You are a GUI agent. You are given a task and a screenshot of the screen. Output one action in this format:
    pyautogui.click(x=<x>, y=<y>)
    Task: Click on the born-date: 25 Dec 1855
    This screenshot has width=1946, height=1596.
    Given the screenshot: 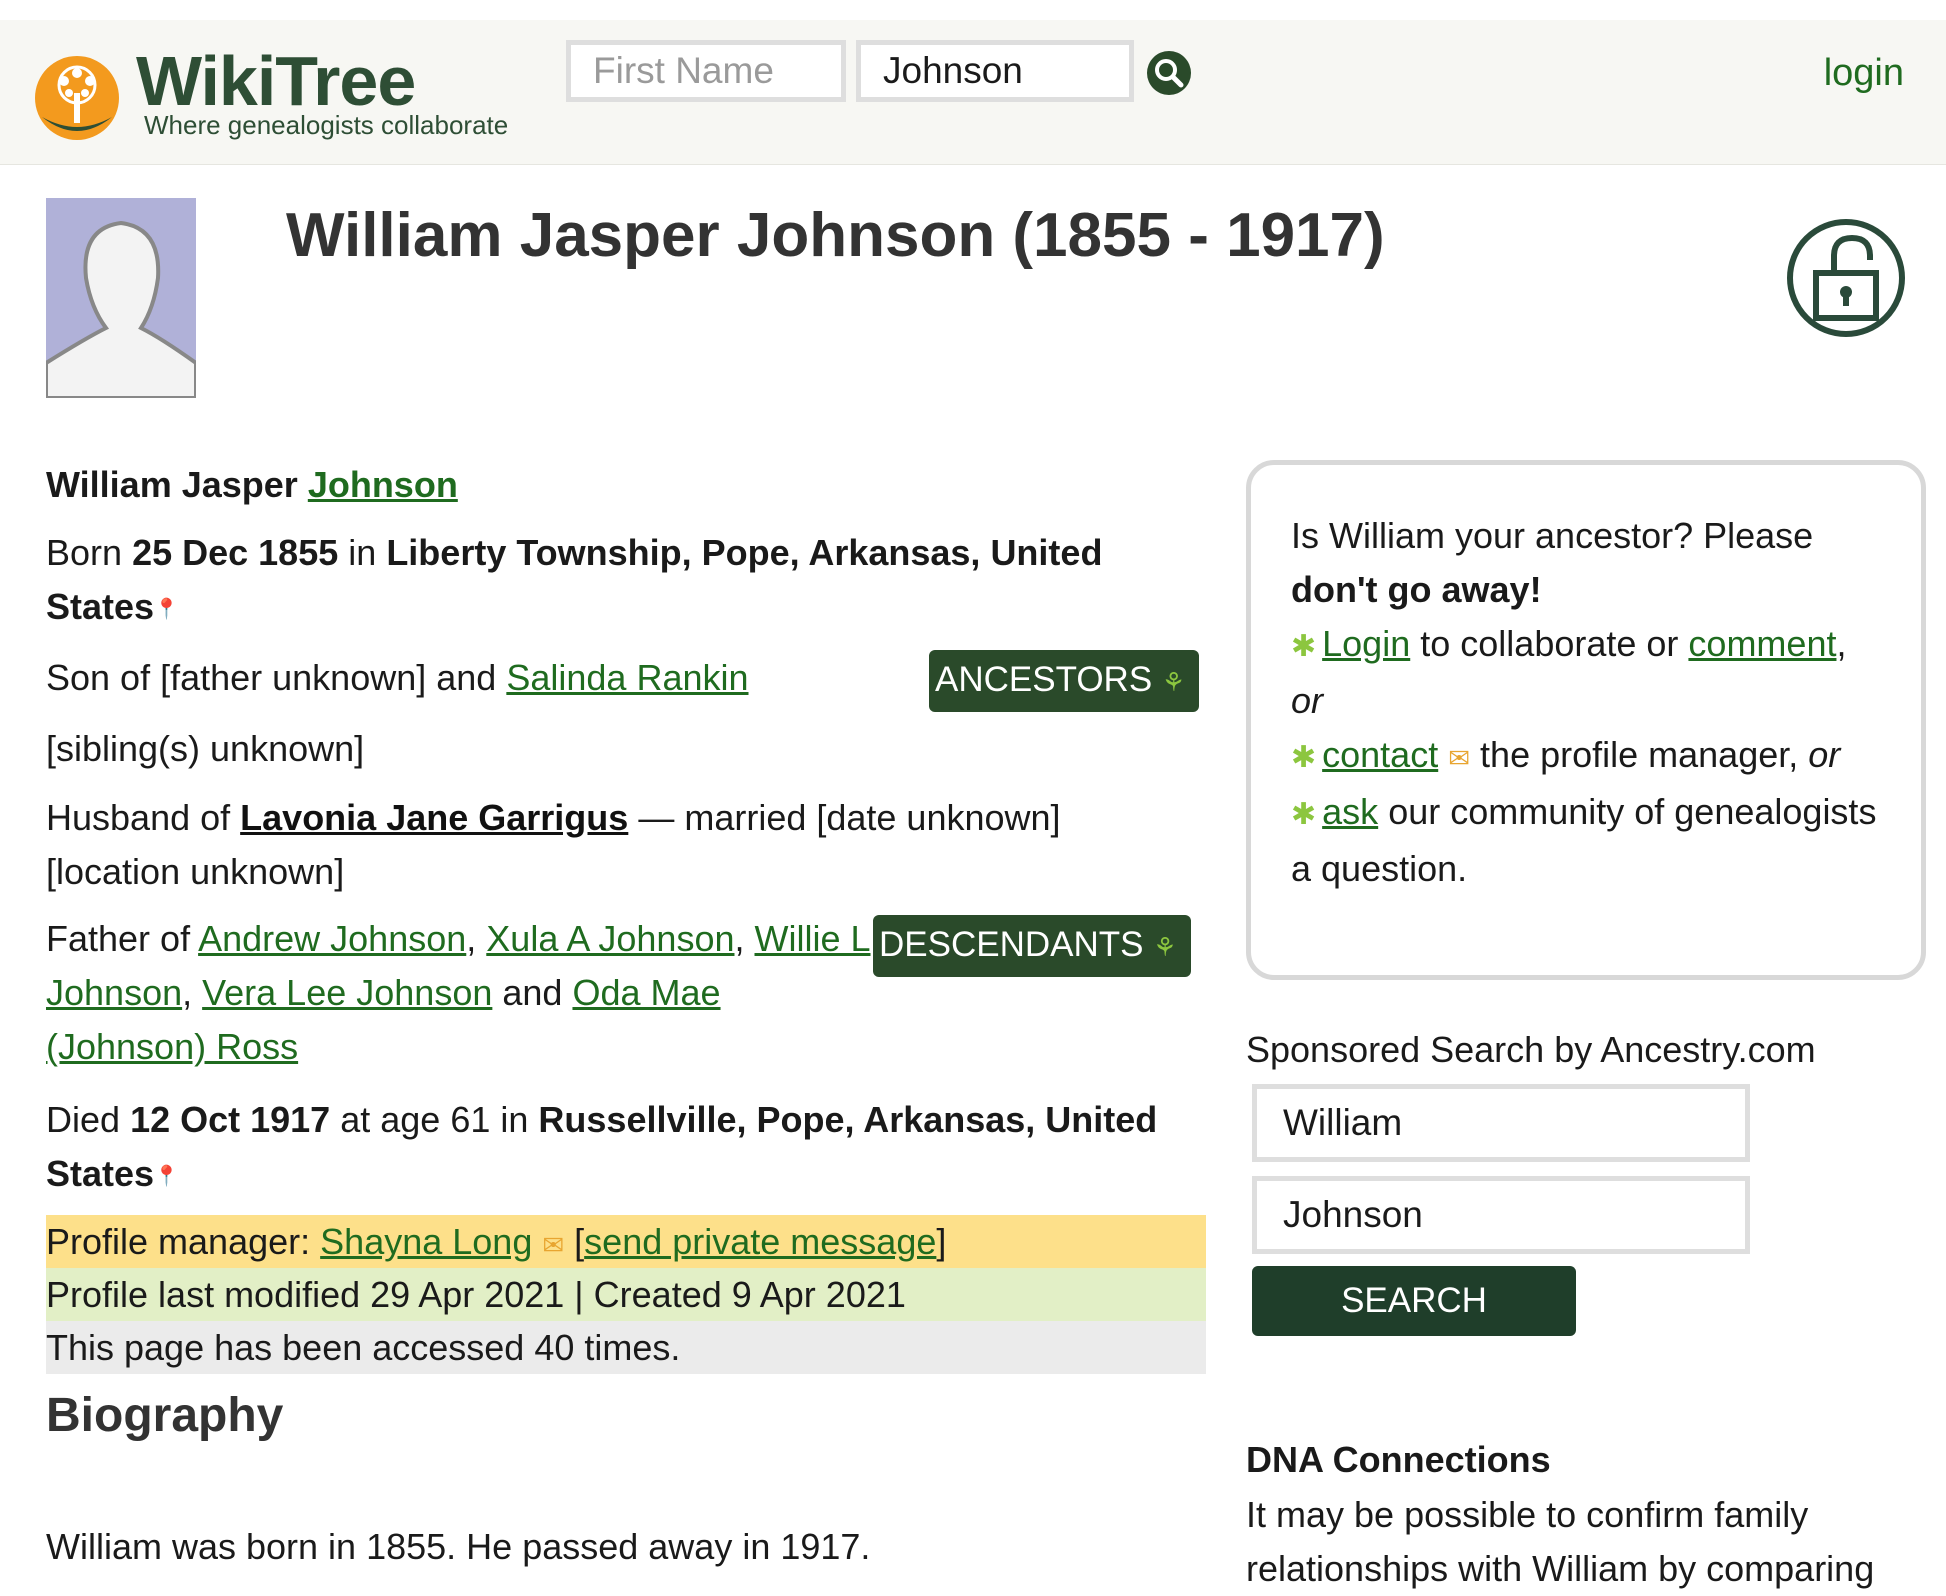 What is the action you would take?
    pyautogui.click(x=235, y=552)
    